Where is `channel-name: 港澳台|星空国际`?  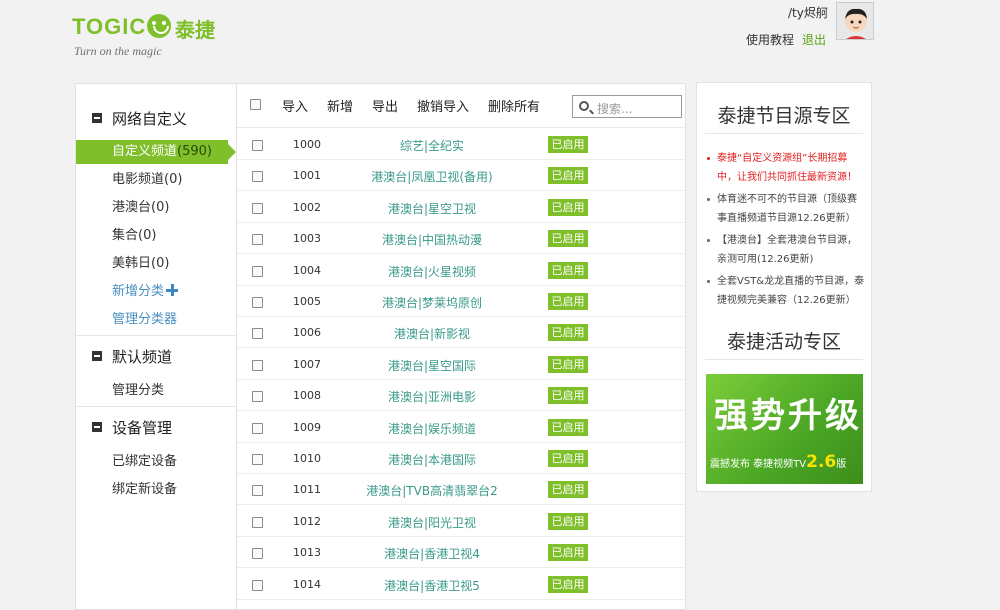
channel-name: 港澳台|星空国际 is located at coordinates (432, 365).